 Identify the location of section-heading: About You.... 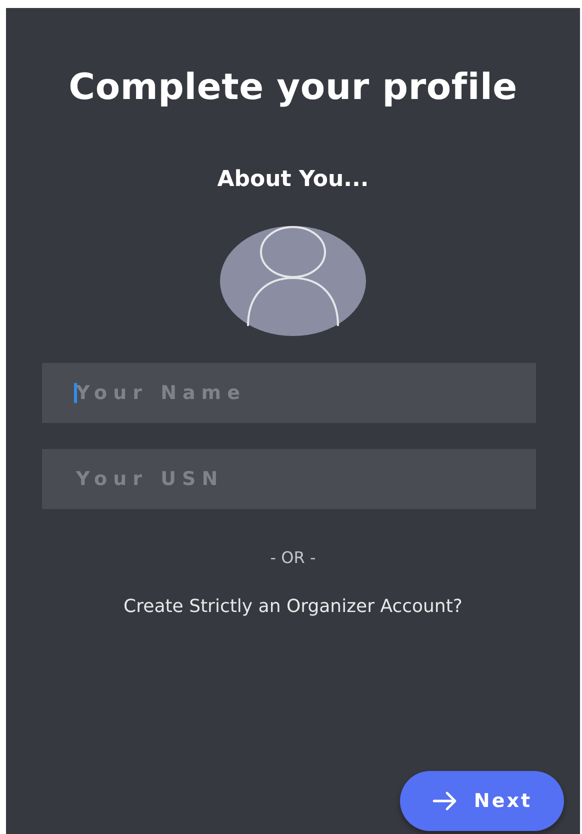
(293, 180).